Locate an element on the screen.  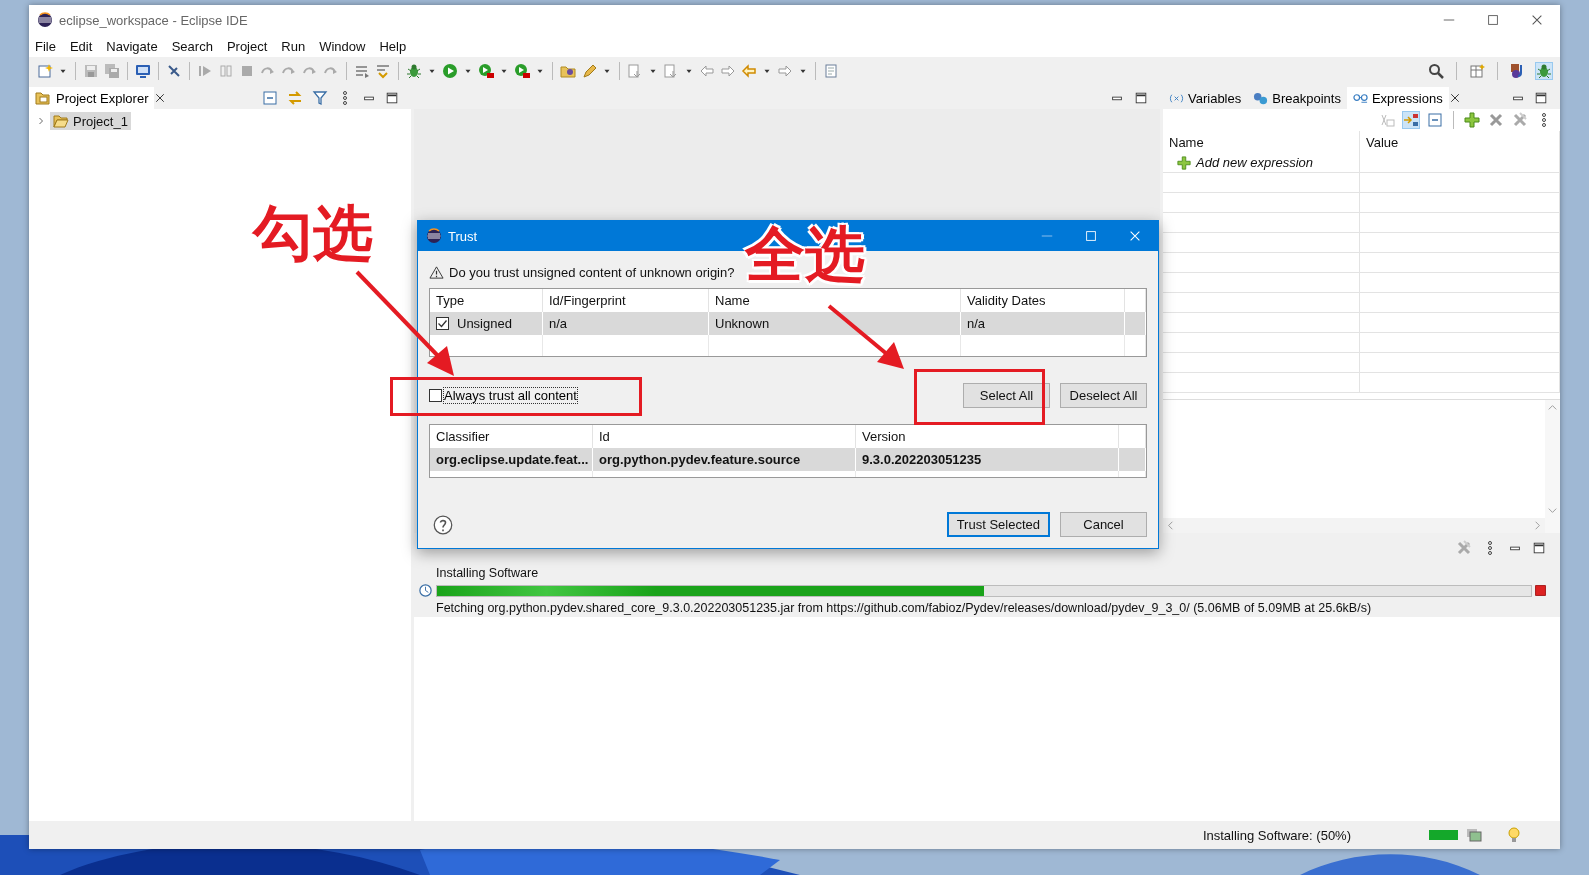
selection-button: Select All is located at coordinates (1006, 395).